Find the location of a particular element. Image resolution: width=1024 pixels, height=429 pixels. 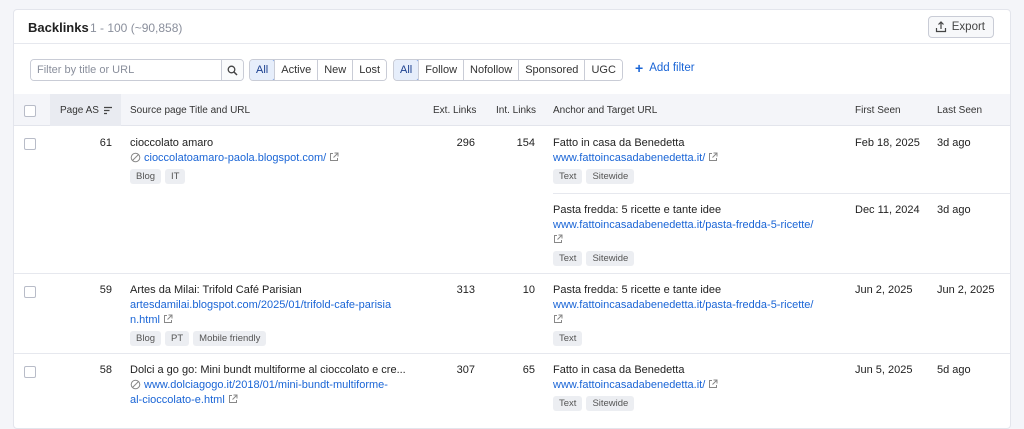

export-label: Export is located at coordinates (968, 27).